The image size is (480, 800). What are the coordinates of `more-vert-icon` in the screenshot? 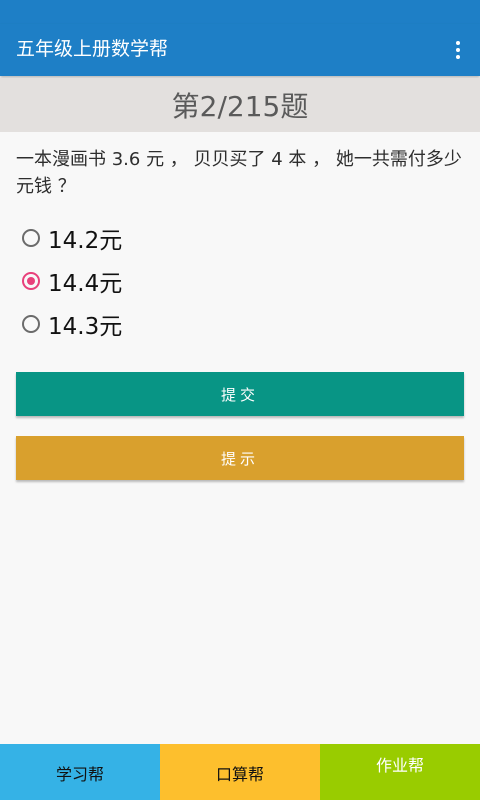 It's located at (458, 50).